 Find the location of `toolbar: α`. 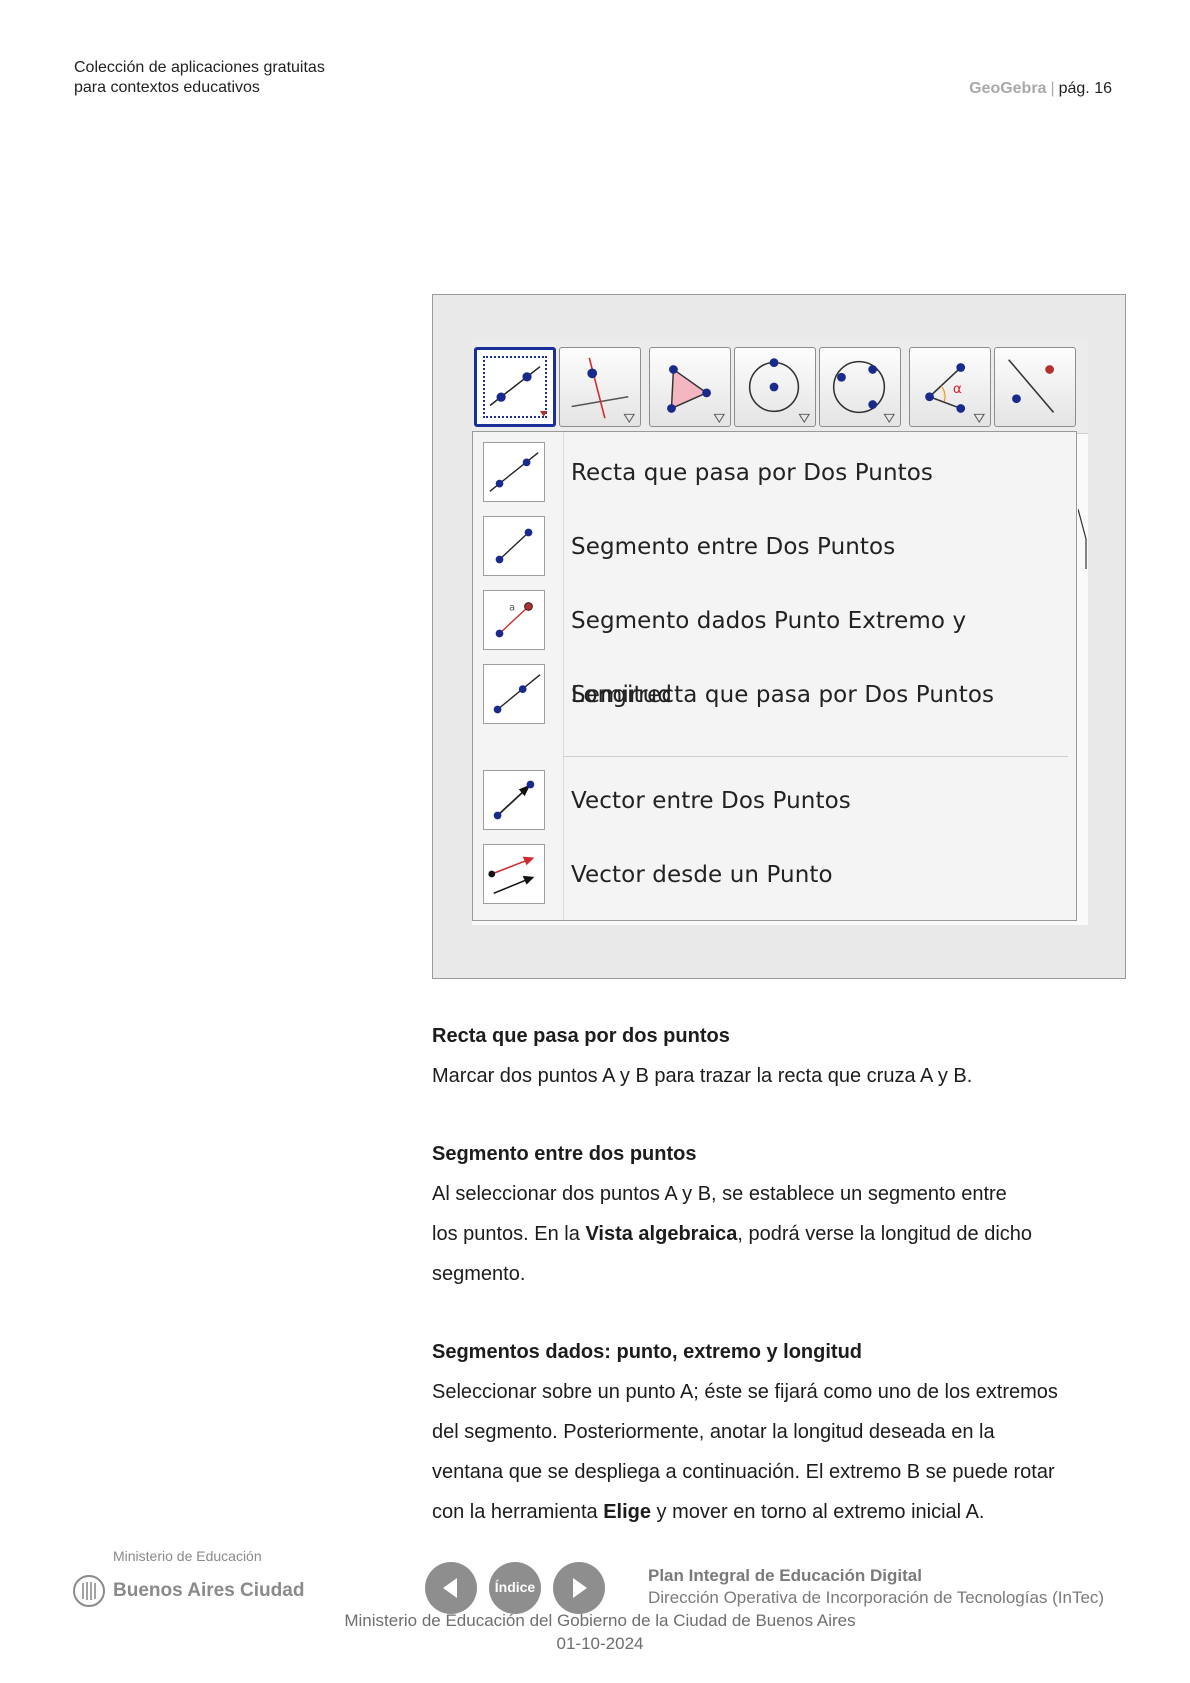

toolbar: α is located at coordinates (780, 386).